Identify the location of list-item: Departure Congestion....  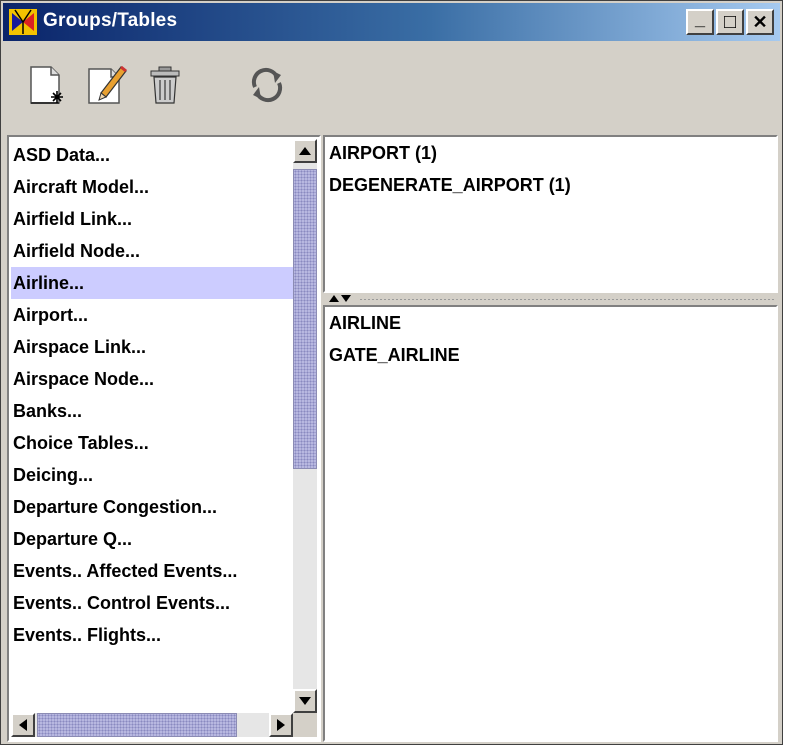
(152, 507).